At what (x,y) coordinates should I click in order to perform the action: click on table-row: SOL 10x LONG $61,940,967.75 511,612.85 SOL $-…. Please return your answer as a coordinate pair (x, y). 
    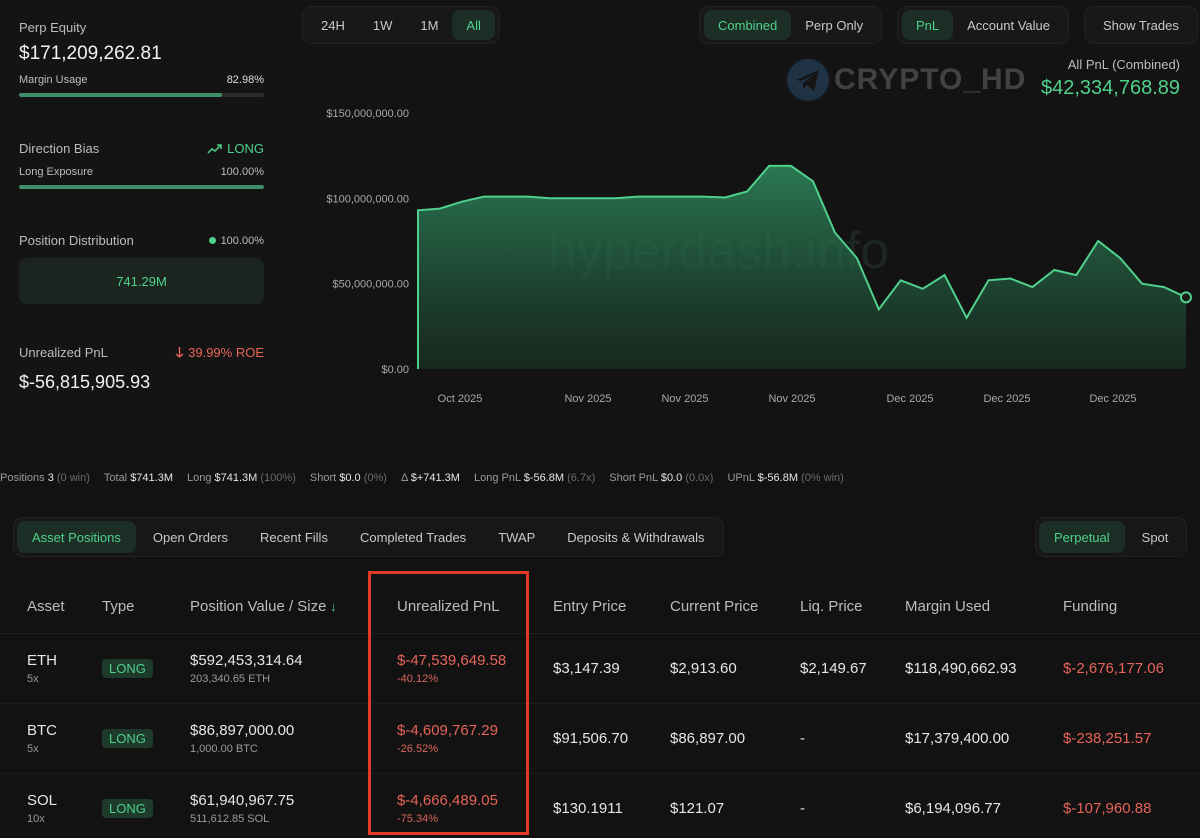
    Looking at the image, I should click on (600, 806).